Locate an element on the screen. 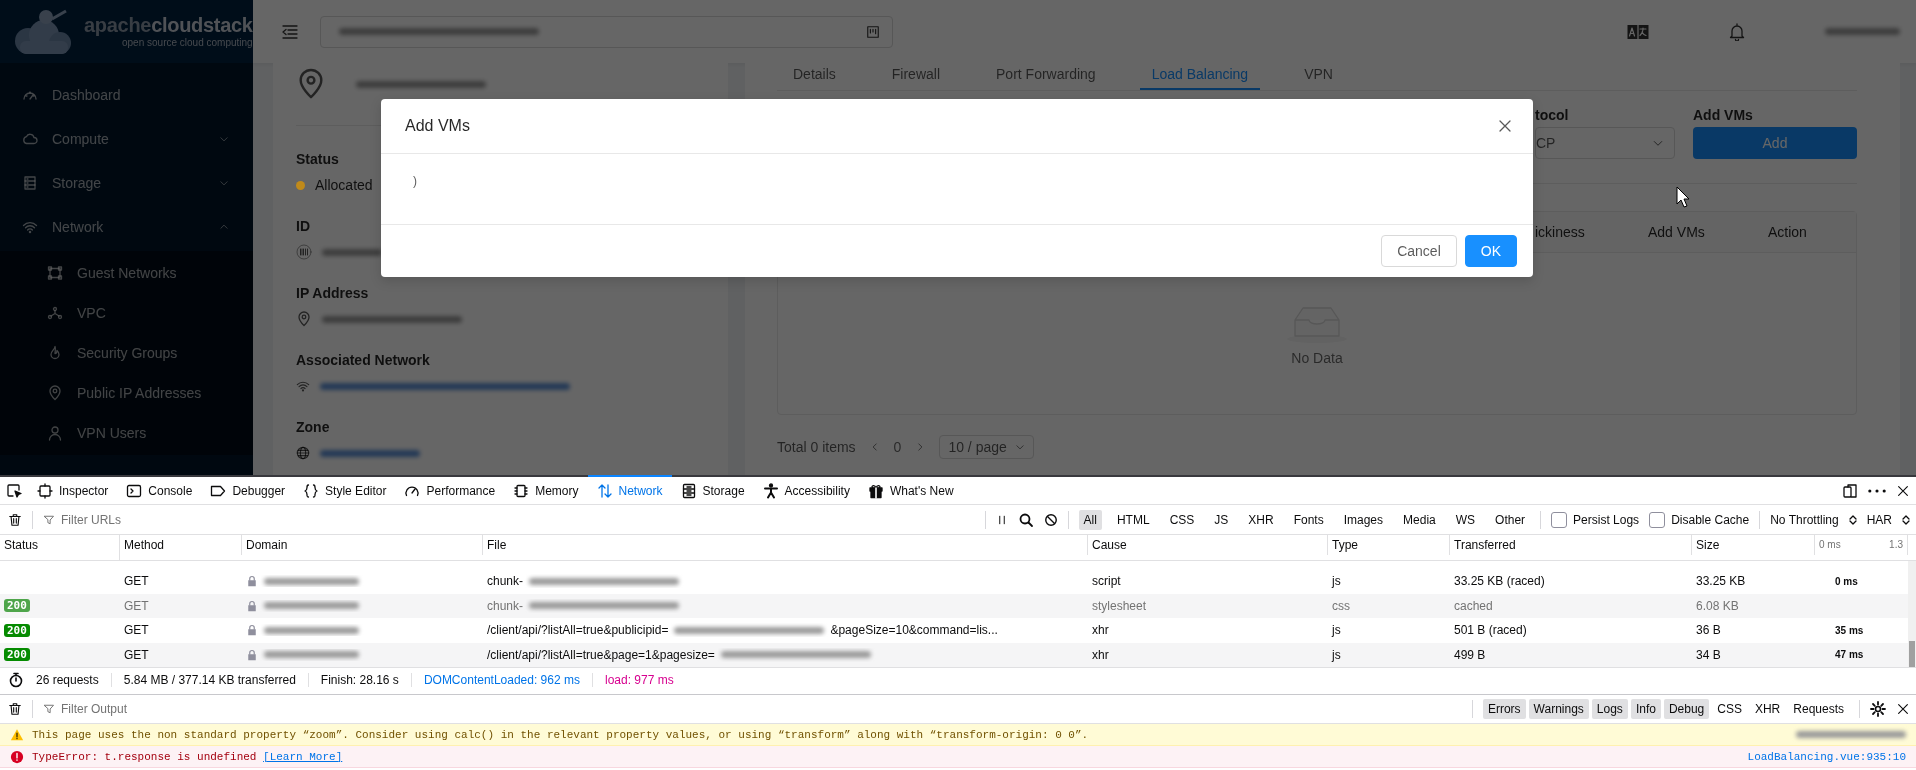 The height and width of the screenshot is (770, 1916). har-menu: HAR is located at coordinates (1879, 519).